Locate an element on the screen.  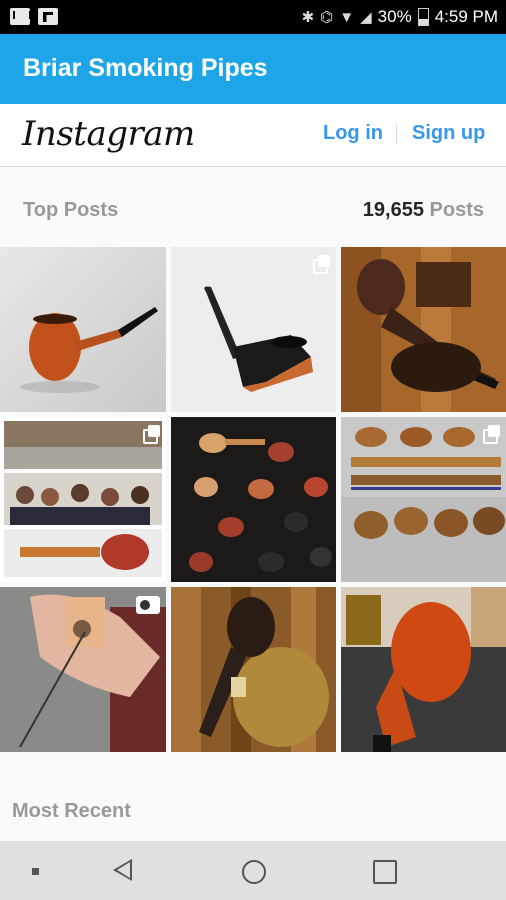
mail-icon is located at coordinates (20, 16).